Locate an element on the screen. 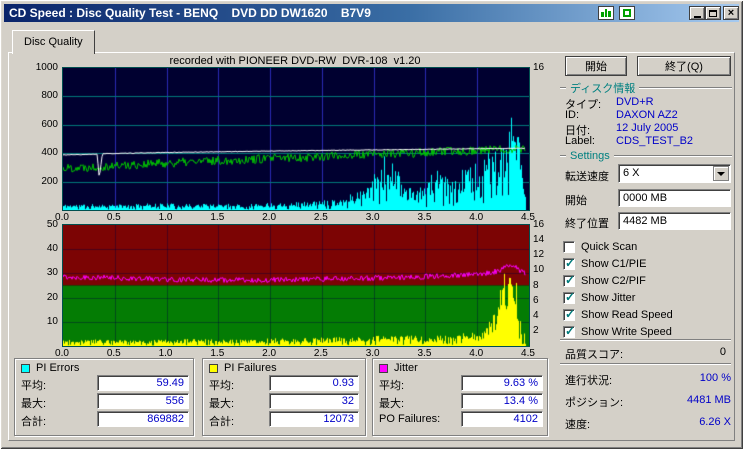 This screenshot has height=449, width=743. checkbox-show-read-speed: ✓ Show Read Speed is located at coordinates (648, 314).